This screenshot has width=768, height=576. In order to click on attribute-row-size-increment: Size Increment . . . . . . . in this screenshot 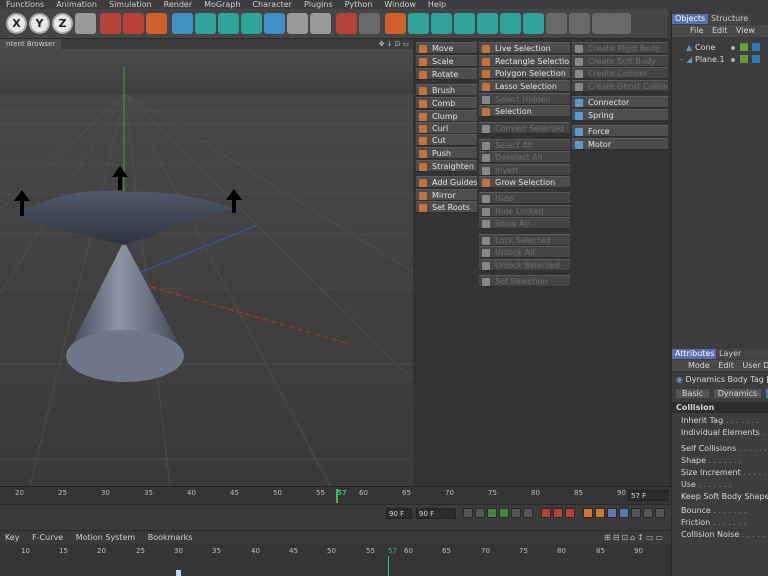, I will do `click(720, 472)`.